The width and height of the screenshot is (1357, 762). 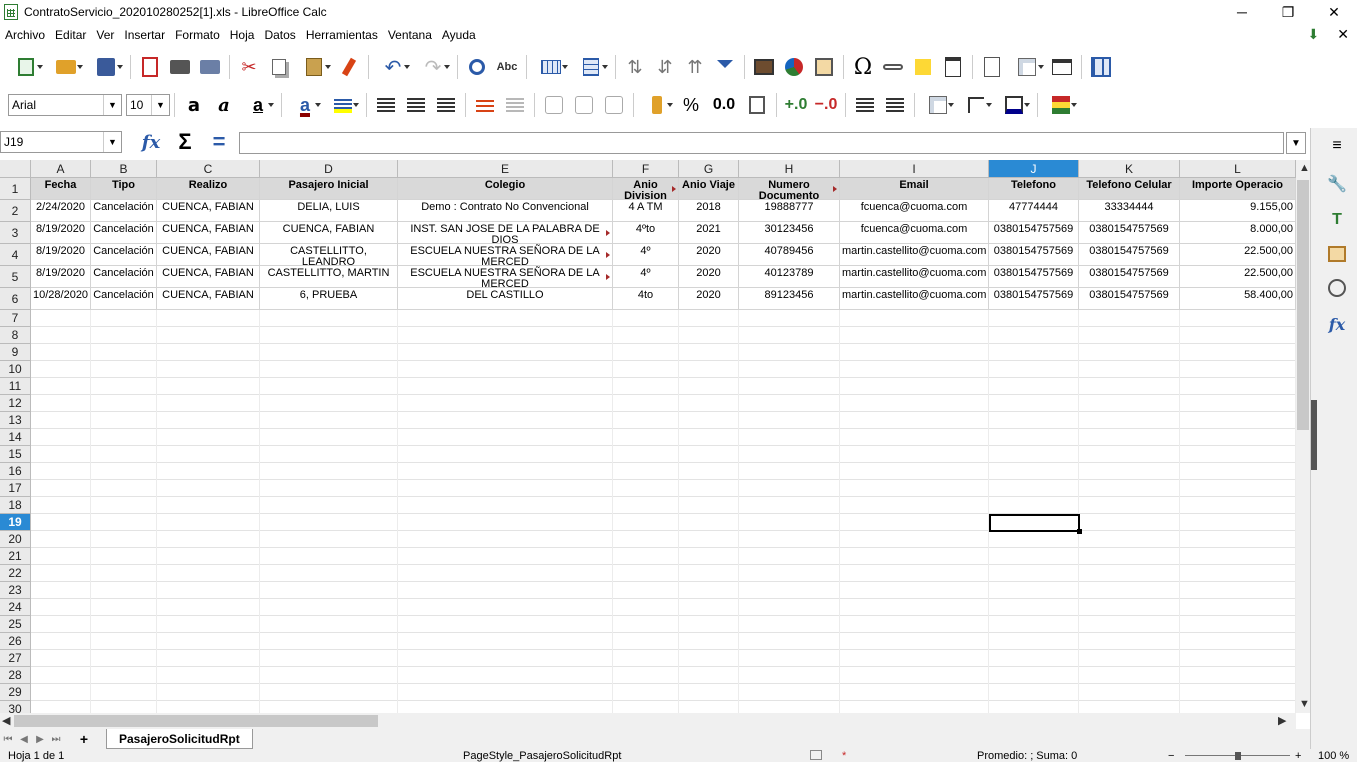 What do you see at coordinates (724, 105) in the screenshot?
I see `number-format-button: 0.0` at bounding box center [724, 105].